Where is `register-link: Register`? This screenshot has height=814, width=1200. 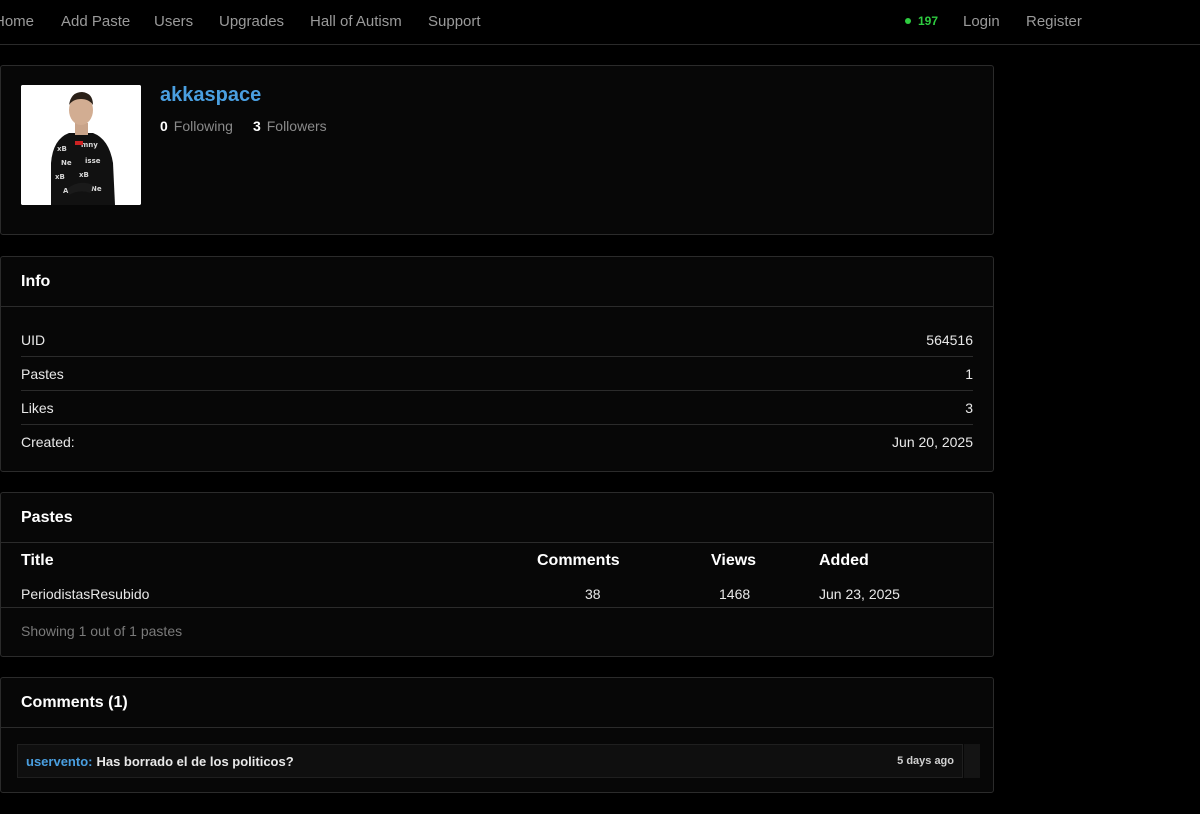 register-link: Register is located at coordinates (1054, 21).